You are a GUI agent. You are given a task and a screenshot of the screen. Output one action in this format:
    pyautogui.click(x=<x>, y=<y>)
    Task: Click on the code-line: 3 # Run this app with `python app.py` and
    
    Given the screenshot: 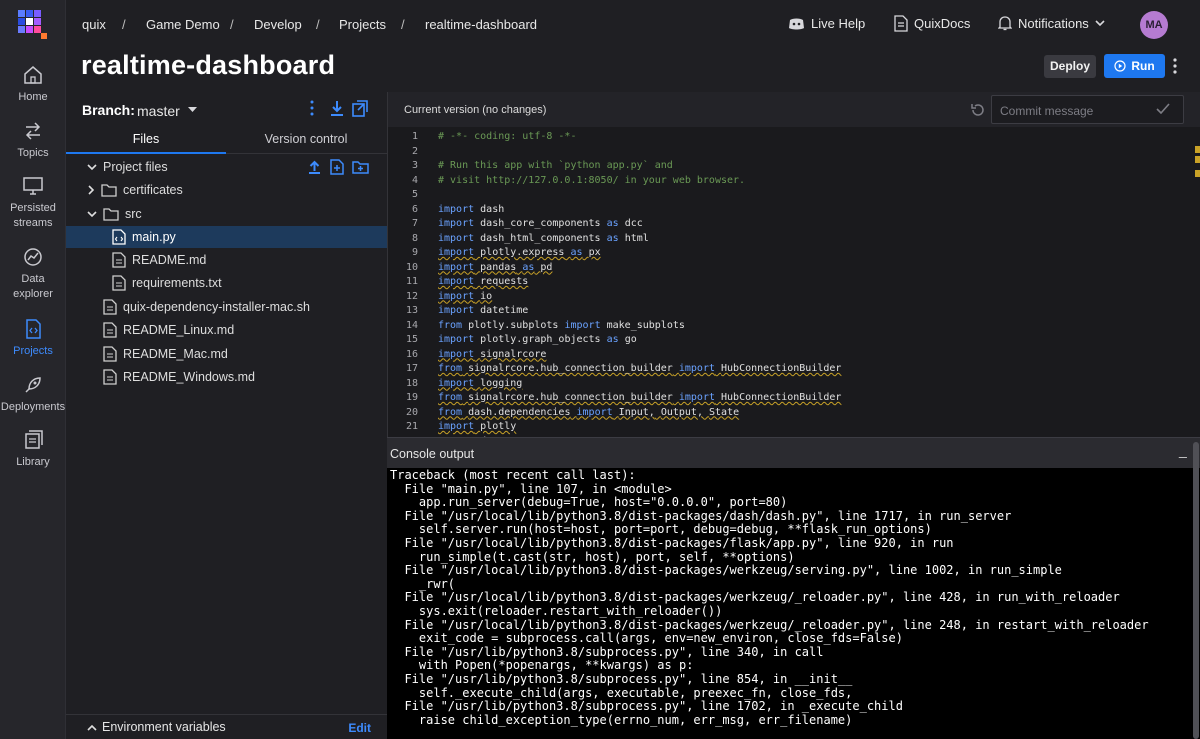 What is the action you would take?
    pyautogui.click(x=788, y=167)
    